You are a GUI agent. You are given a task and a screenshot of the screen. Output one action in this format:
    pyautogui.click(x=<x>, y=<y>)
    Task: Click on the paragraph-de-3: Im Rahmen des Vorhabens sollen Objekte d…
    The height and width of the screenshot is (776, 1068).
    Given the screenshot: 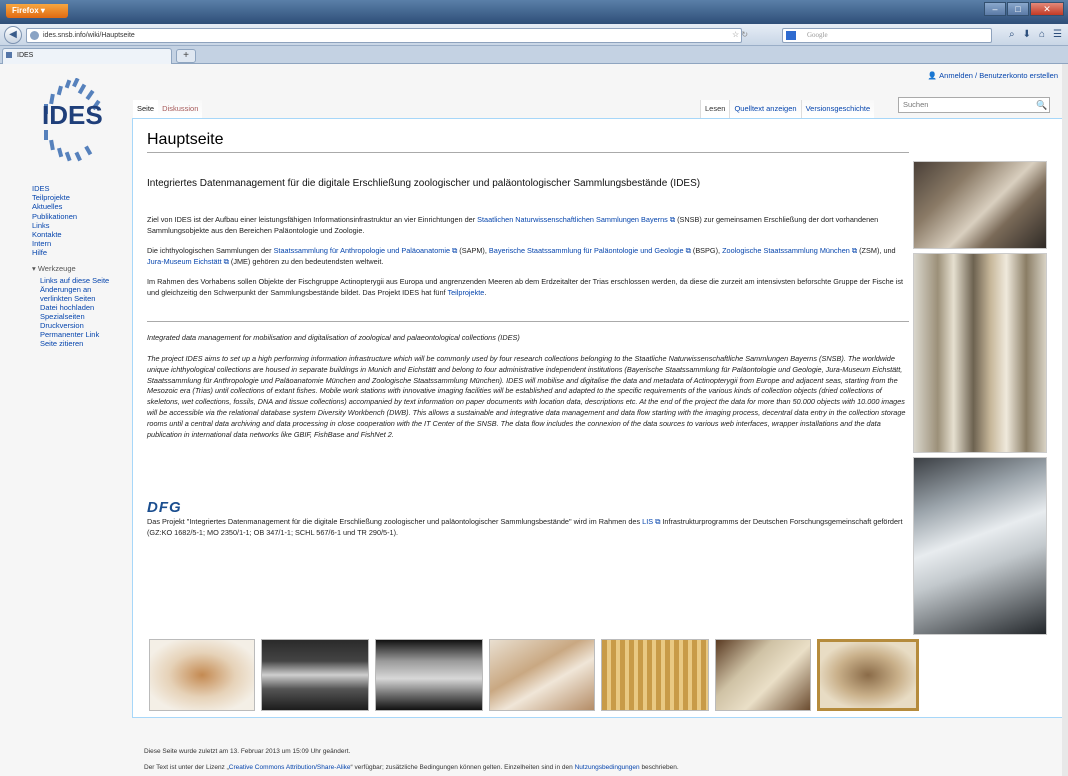 What is the action you would take?
    pyautogui.click(x=529, y=288)
    